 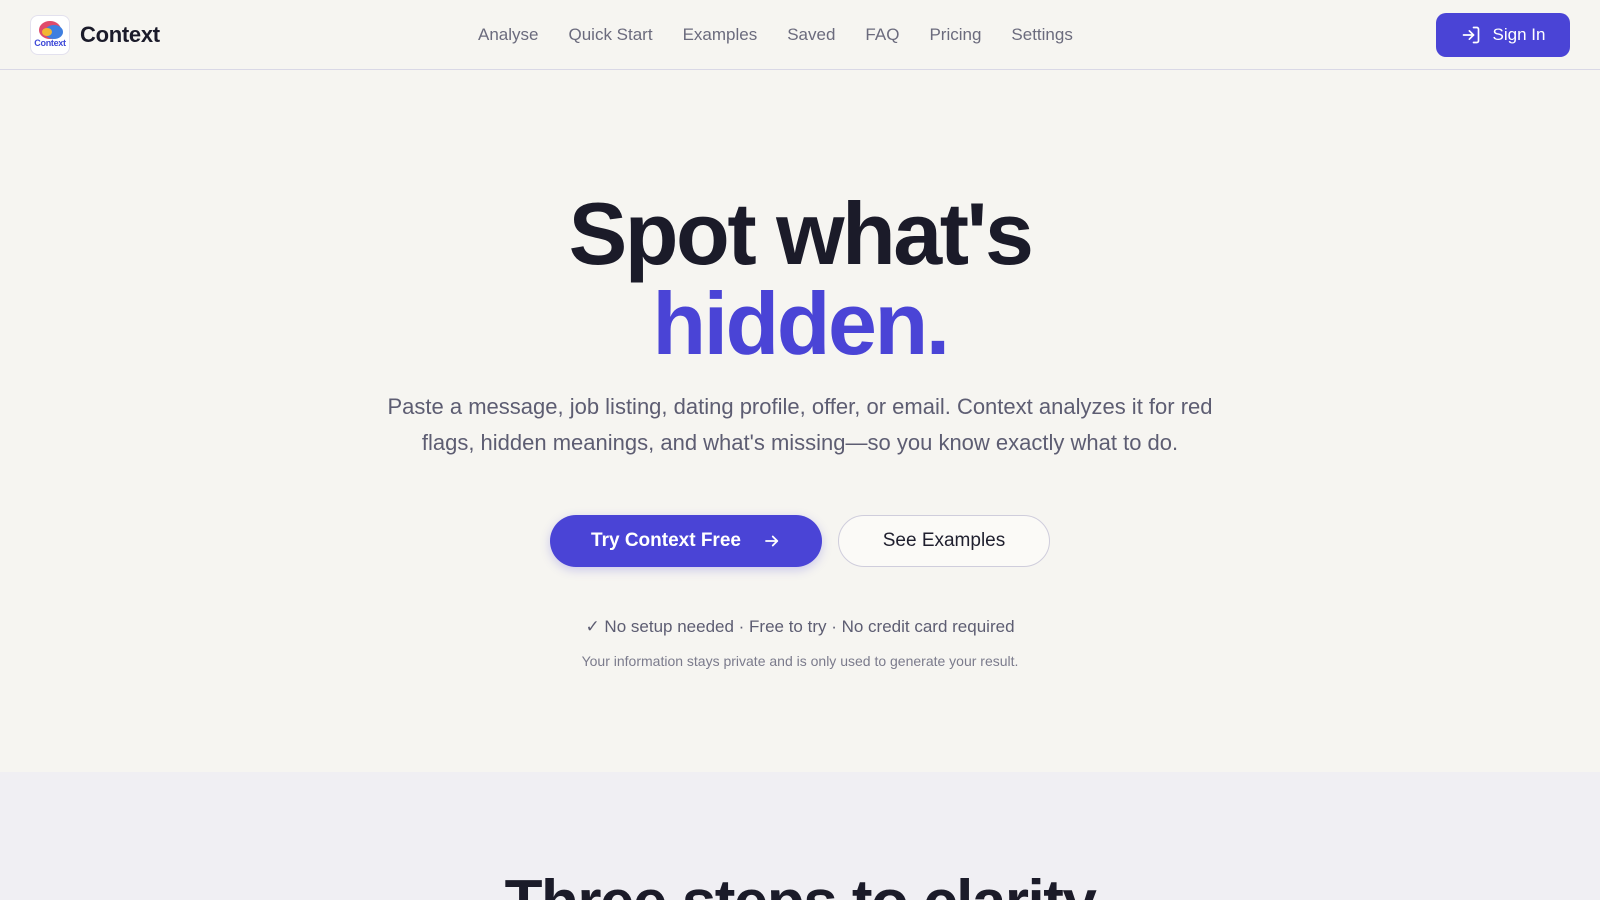 What do you see at coordinates (1519, 34) in the screenshot?
I see `sign-in-label: Sign In` at bounding box center [1519, 34].